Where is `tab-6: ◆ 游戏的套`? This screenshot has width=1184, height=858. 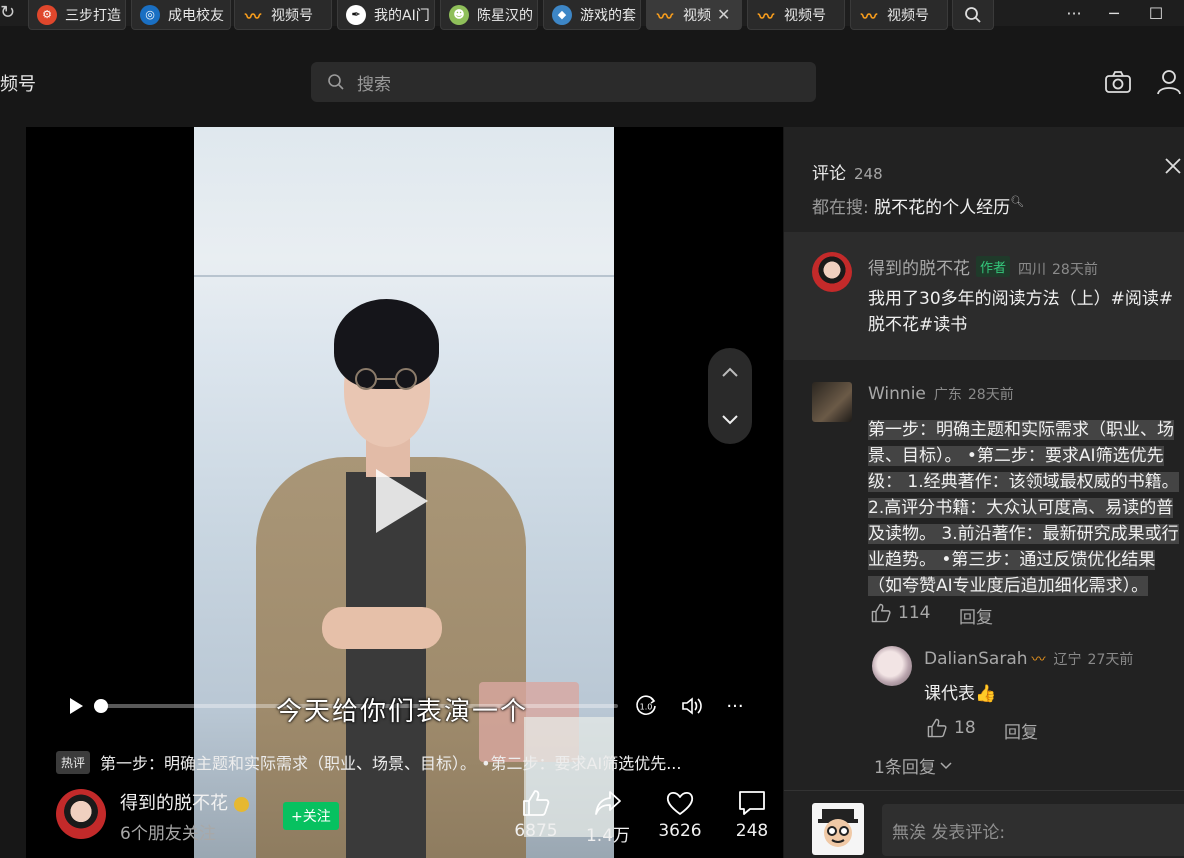
tab-6: ◆ 游戏的套 is located at coordinates (592, 15).